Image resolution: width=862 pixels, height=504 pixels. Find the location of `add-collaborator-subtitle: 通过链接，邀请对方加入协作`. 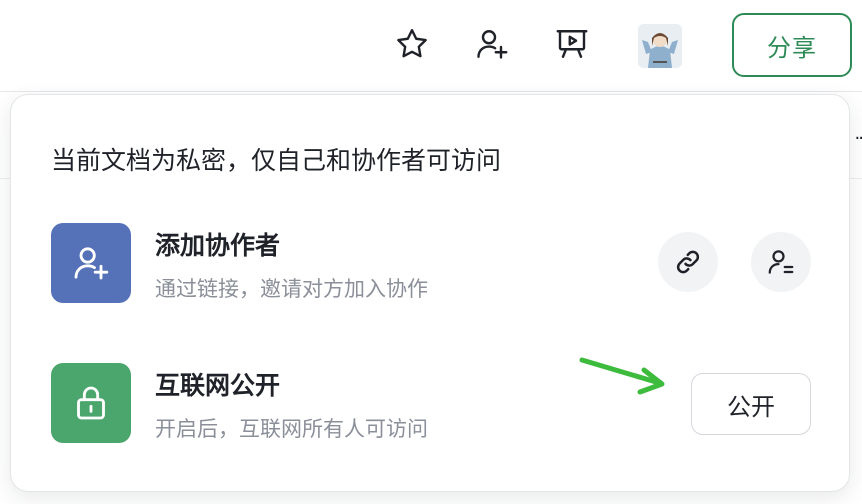

add-collaborator-subtitle: 通过链接，邀请对方加入协作 is located at coordinates (291, 289).